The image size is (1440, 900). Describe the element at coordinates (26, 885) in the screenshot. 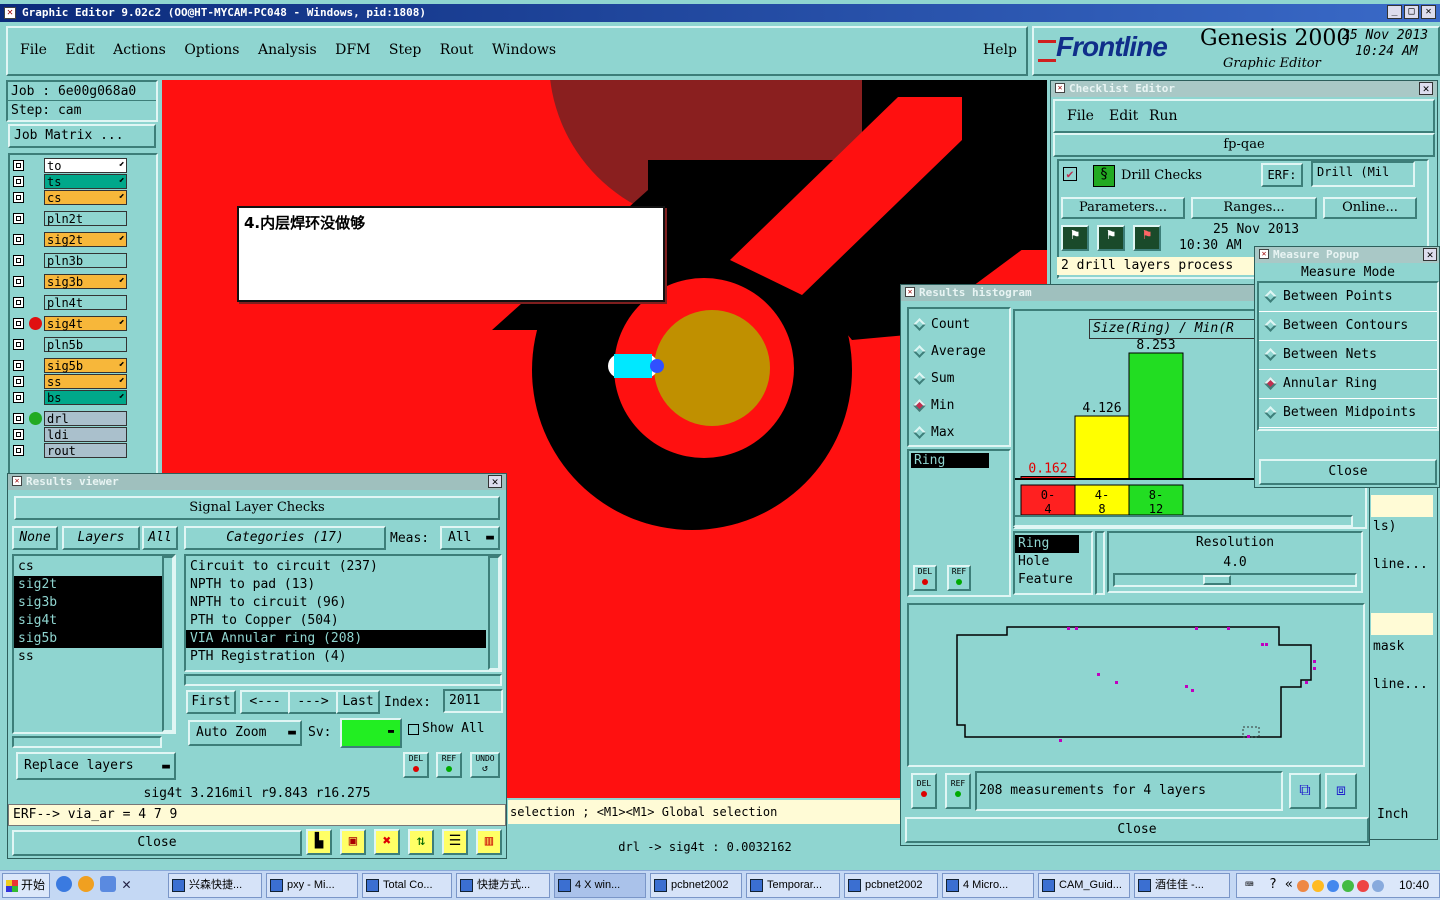

I see `start-button: 开始` at that location.